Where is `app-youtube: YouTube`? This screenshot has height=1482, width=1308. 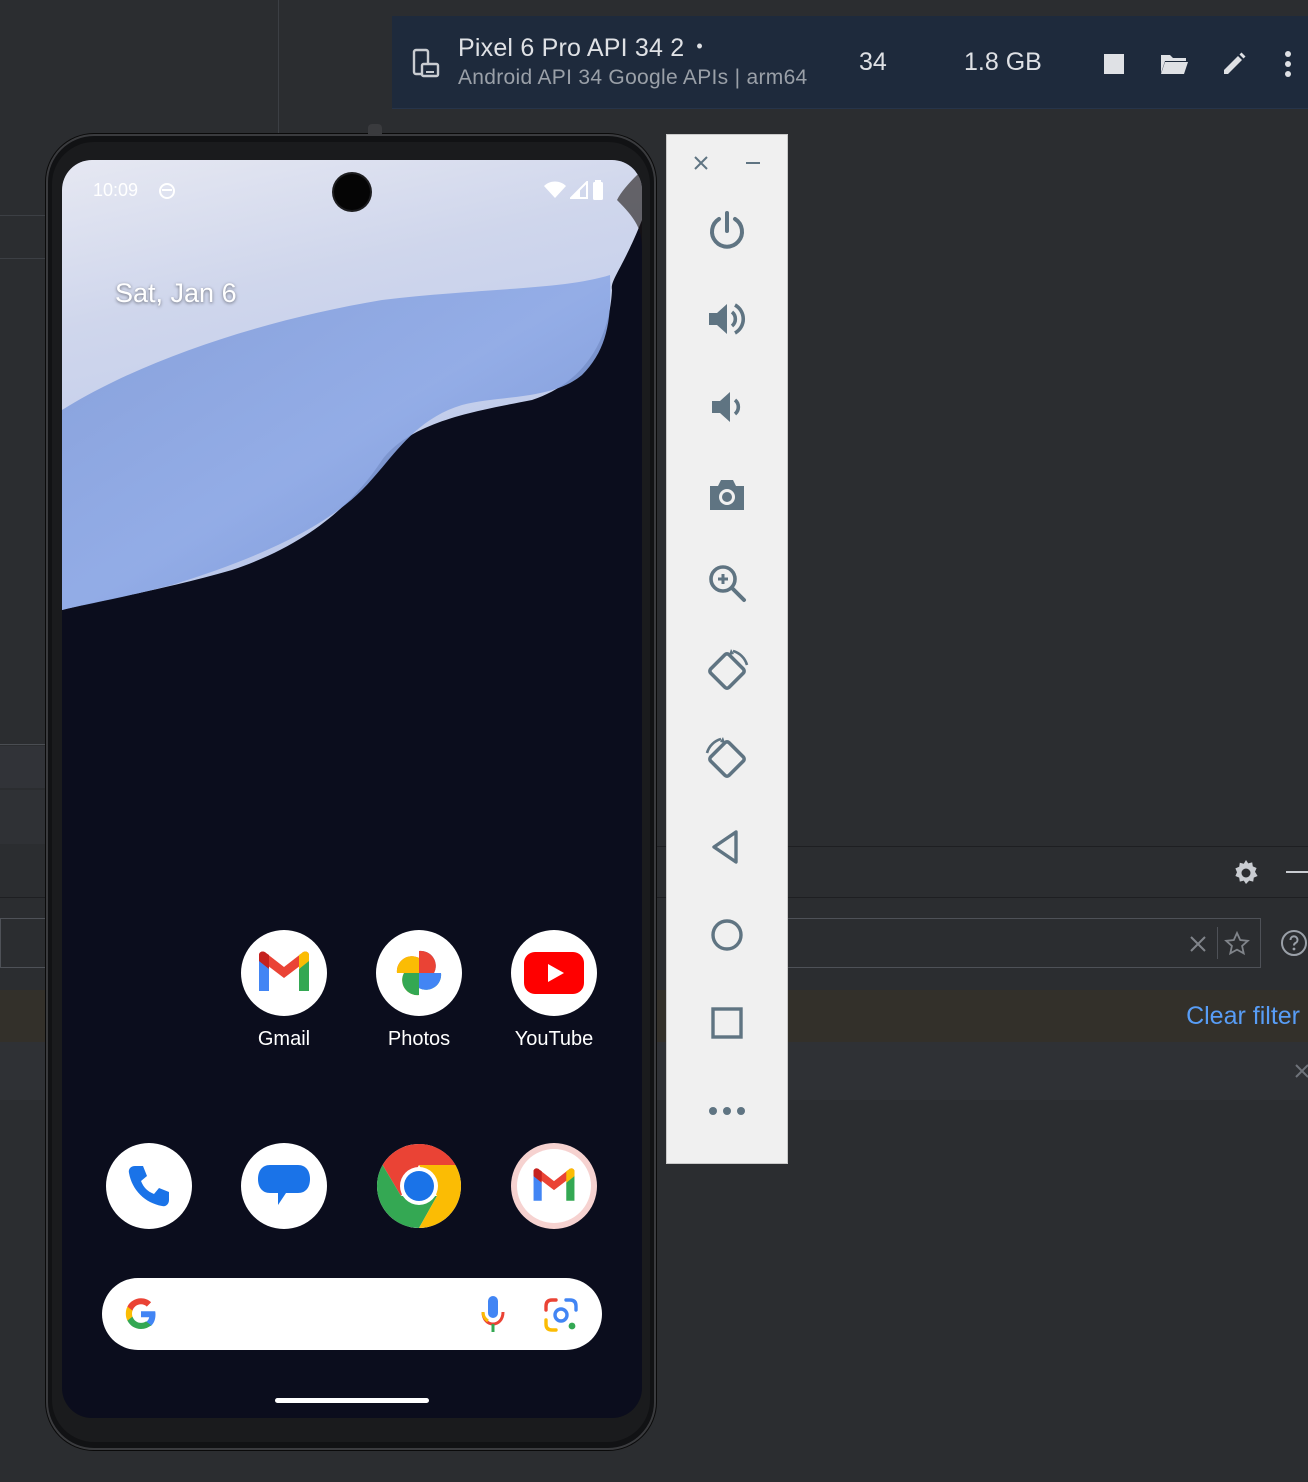
app-youtube: YouTube is located at coordinates (554, 990).